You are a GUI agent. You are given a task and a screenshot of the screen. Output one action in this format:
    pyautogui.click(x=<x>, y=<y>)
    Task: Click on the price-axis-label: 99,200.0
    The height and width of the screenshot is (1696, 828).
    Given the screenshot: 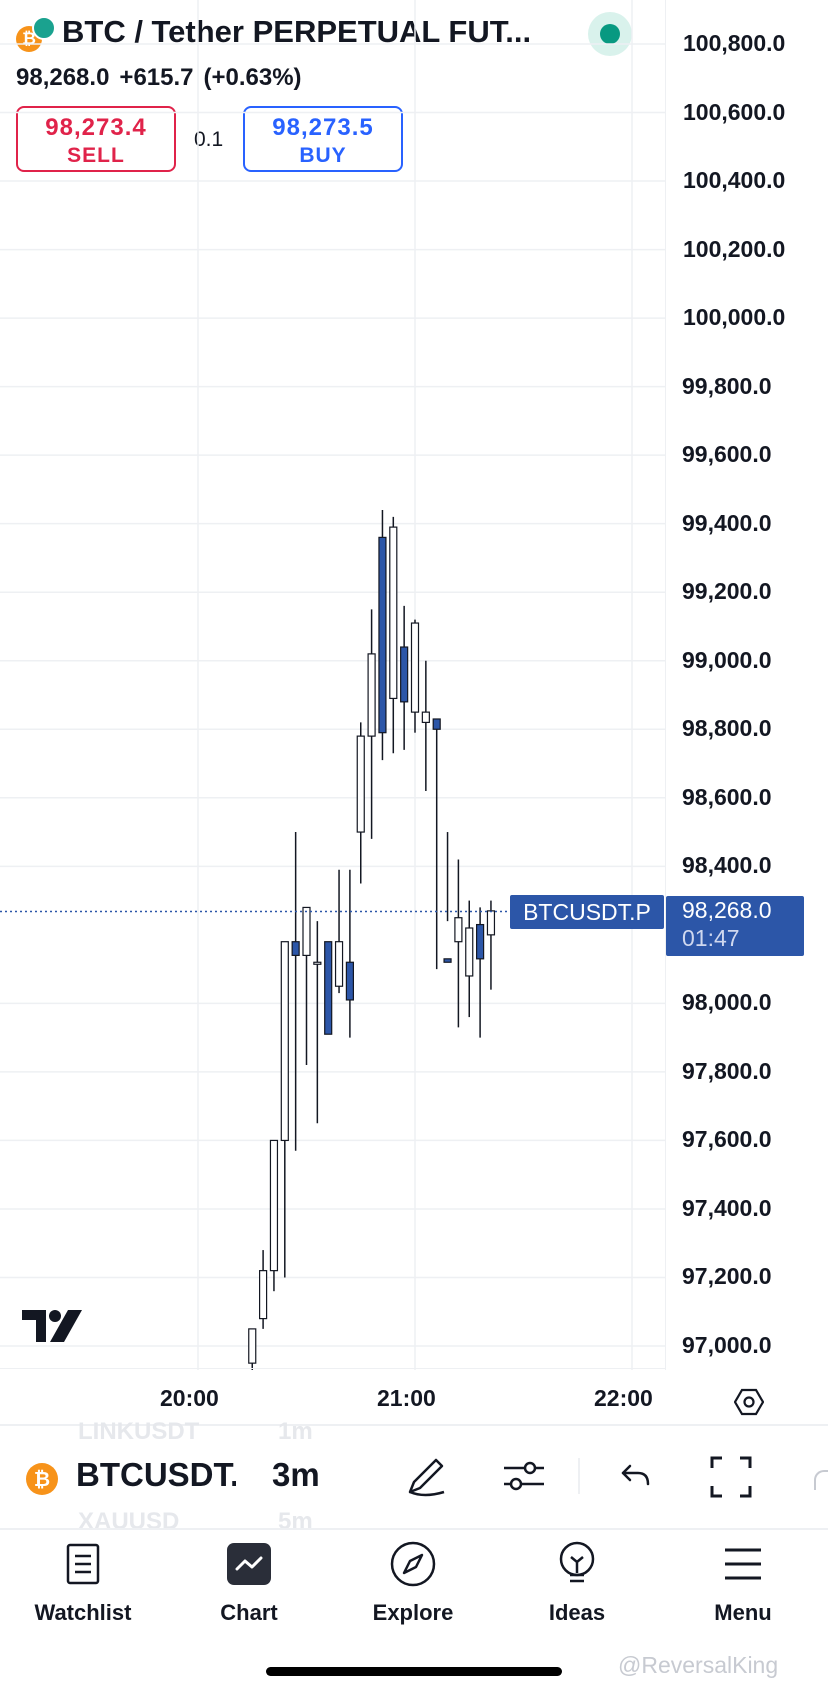 What is the action you would take?
    pyautogui.click(x=727, y=591)
    